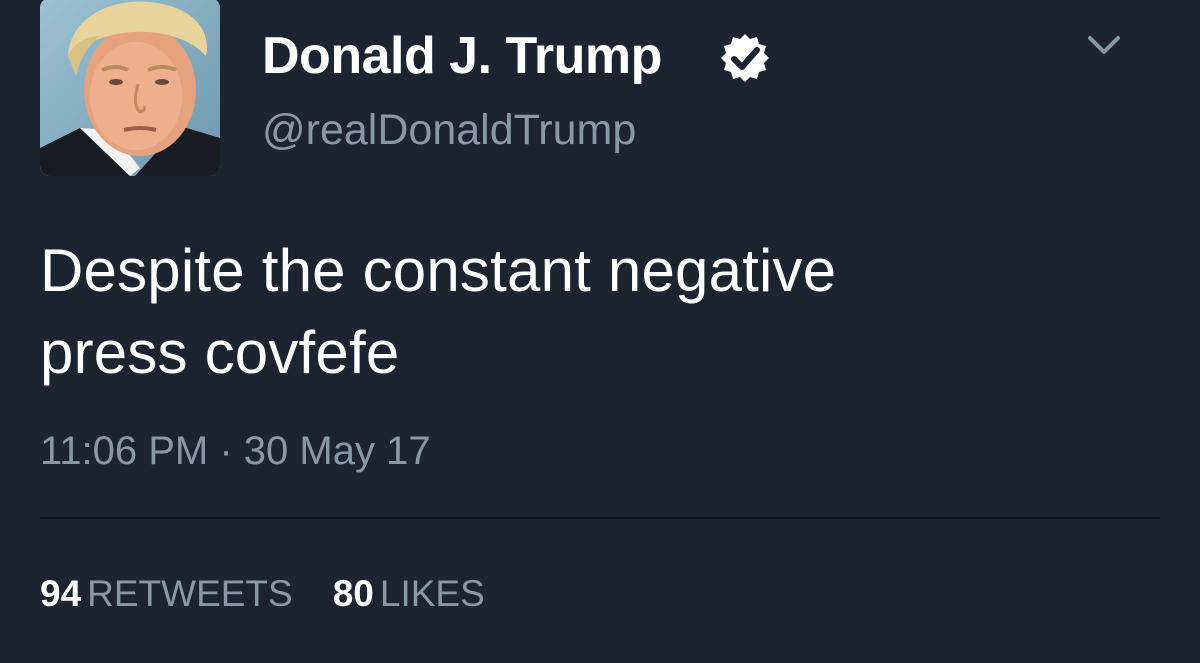  What do you see at coordinates (353, 593) in the screenshot?
I see `likes-count: 80` at bounding box center [353, 593].